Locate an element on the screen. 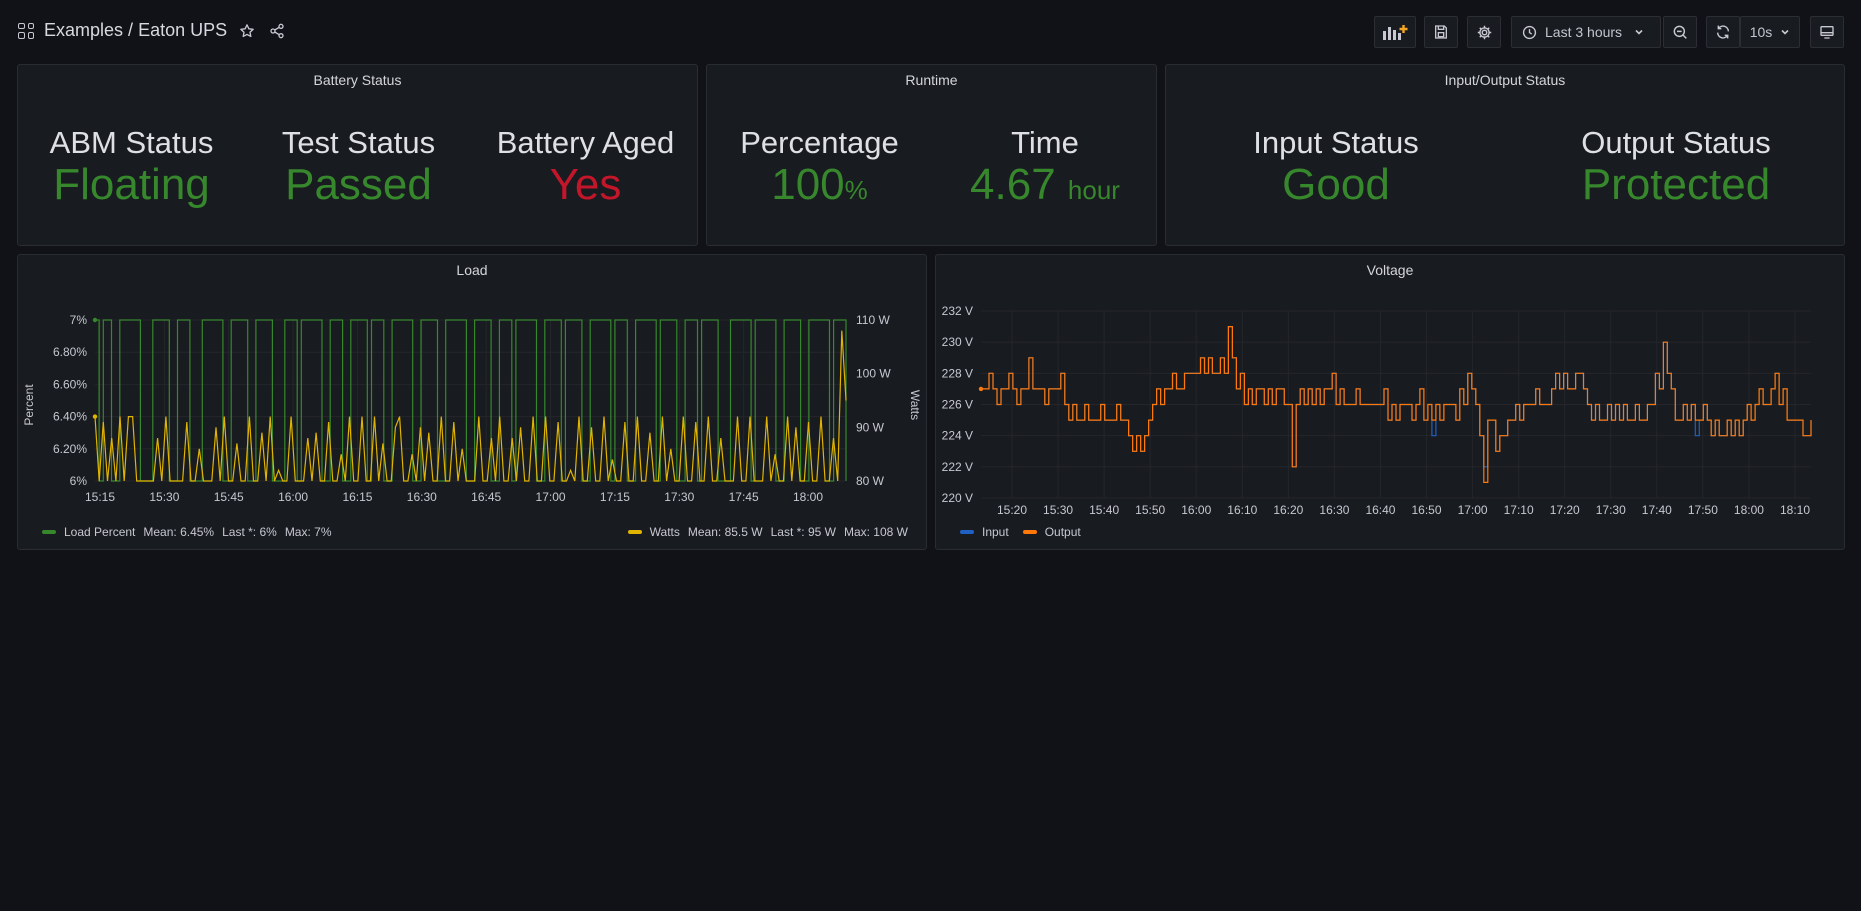 This screenshot has height=911, width=1861. runtime-panel: Runtime Percentage 100% Time 4.67 hour is located at coordinates (931, 155).